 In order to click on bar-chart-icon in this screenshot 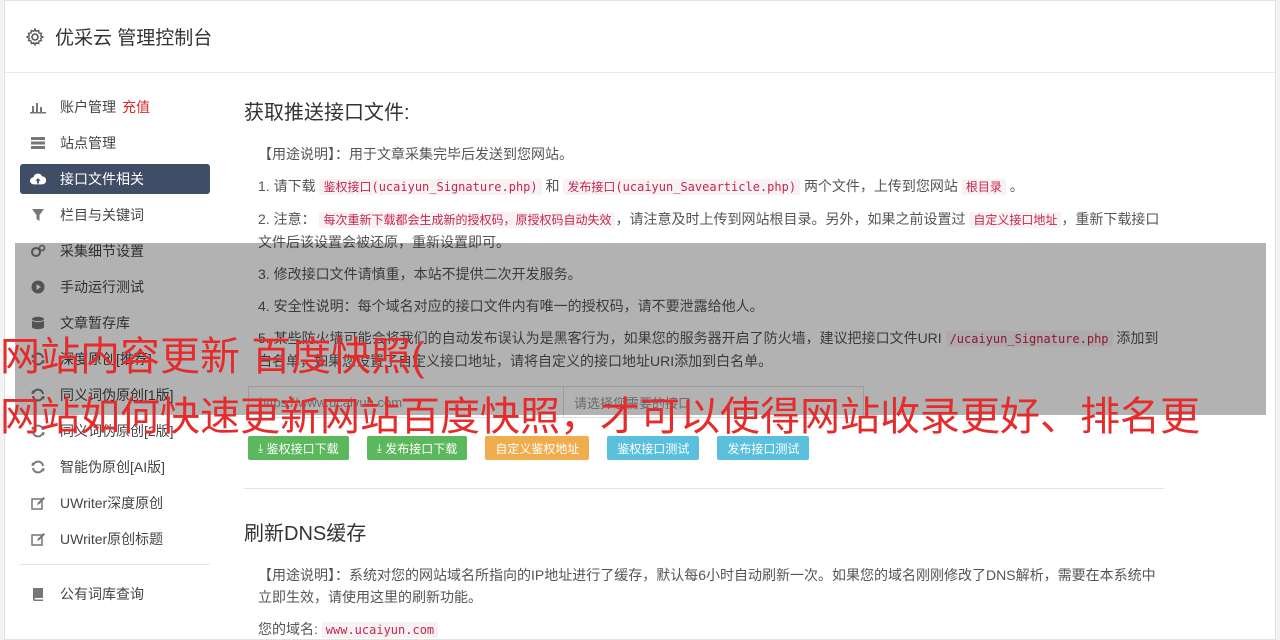, I will do `click(38, 107)`.